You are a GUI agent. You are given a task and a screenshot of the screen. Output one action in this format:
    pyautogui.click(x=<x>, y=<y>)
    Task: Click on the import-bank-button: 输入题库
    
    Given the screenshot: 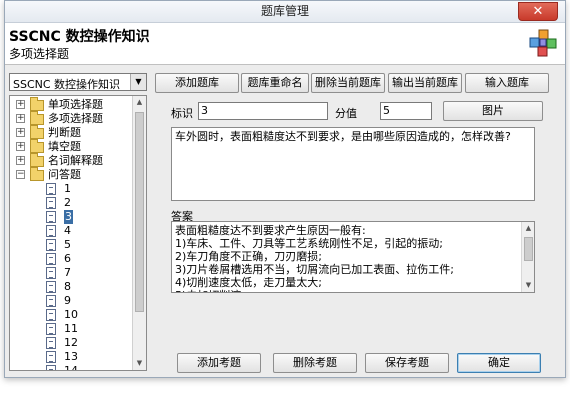 What is the action you would take?
    pyautogui.click(x=507, y=83)
    